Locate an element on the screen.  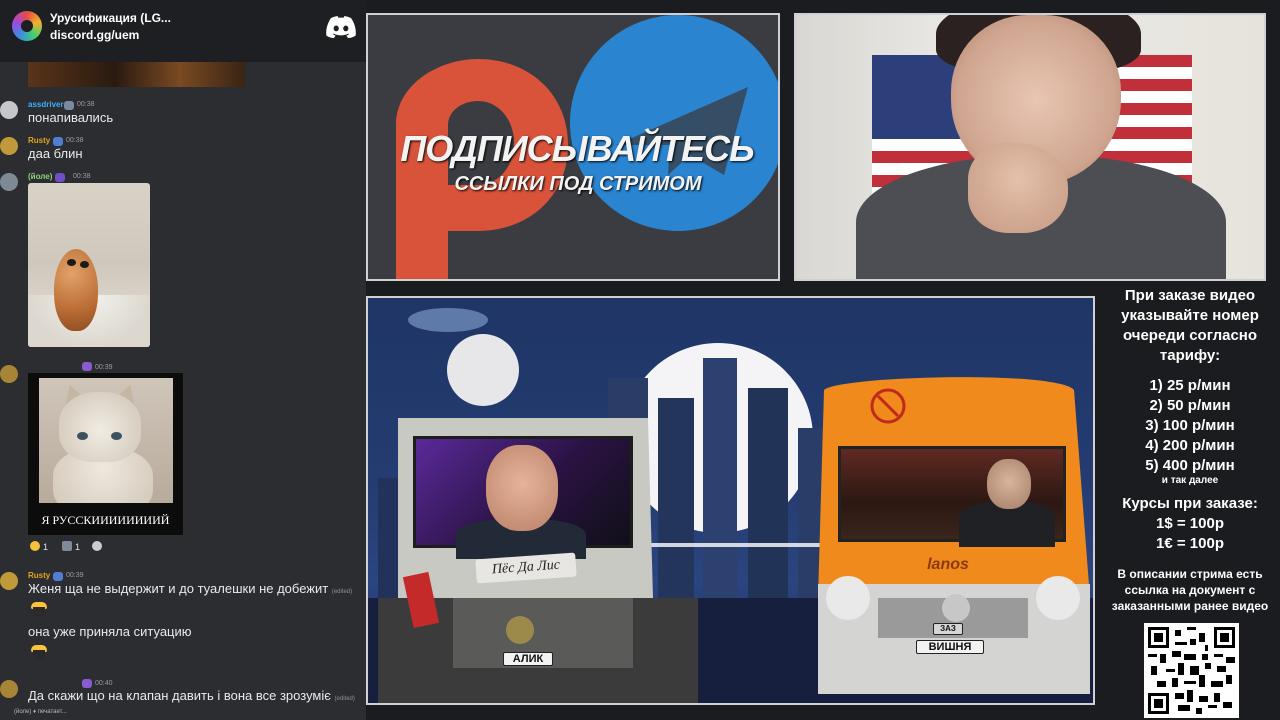
subscribe-banner: ПОДПИСЫВАЙТЕСЬ ССЫЛКИ ПОД СТРИМОМ is located at coordinates (573, 147).